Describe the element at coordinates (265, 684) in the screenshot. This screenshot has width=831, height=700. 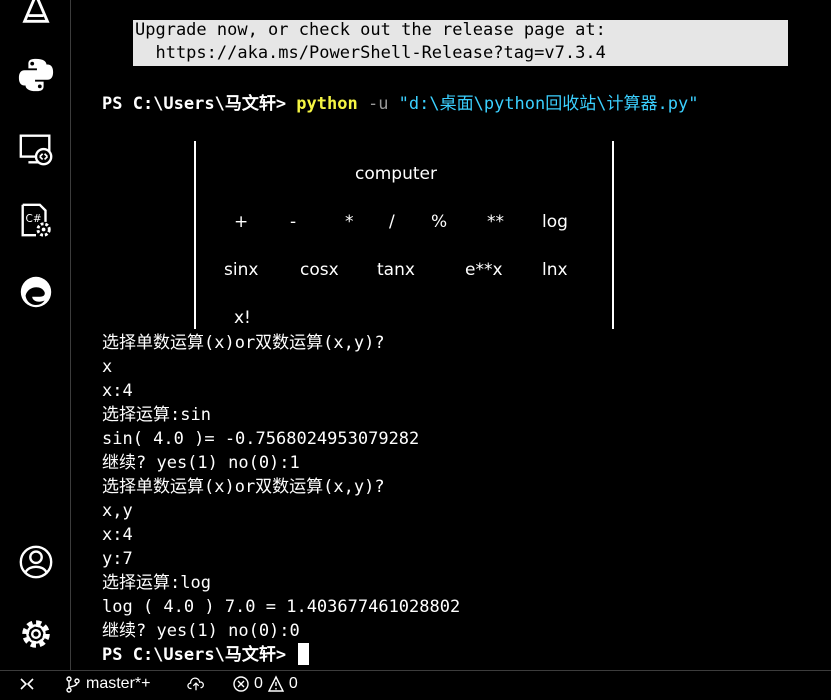
I see `problems-indicator: 0 0` at that location.